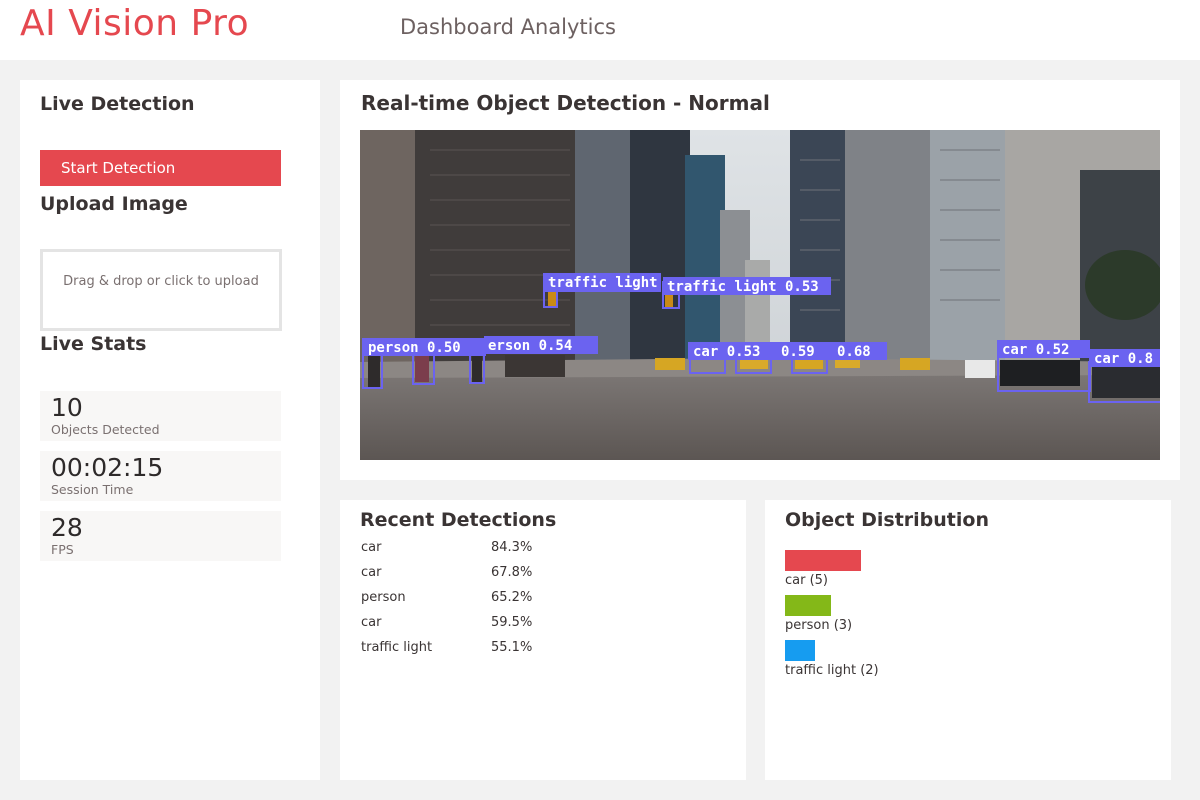  I want to click on detection-label: traffic light 0.53, so click(743, 287).